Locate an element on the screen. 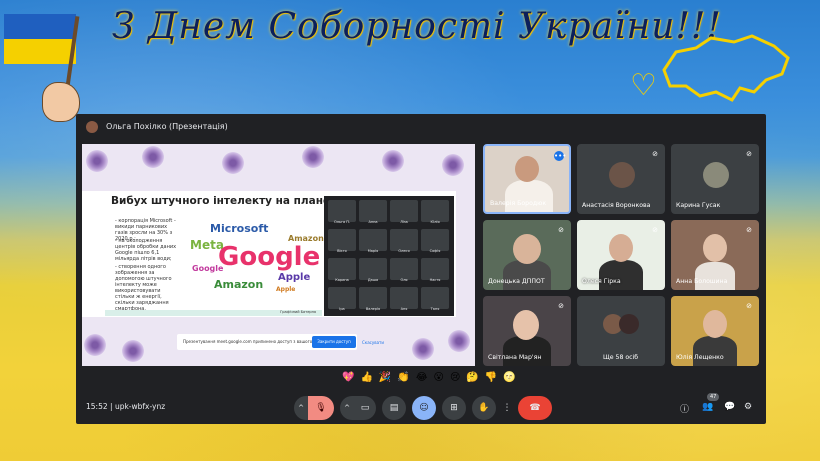 This screenshot has width=820, height=461. presentation-header: Ольга Похілко (Презентація) is located at coordinates (421, 127).